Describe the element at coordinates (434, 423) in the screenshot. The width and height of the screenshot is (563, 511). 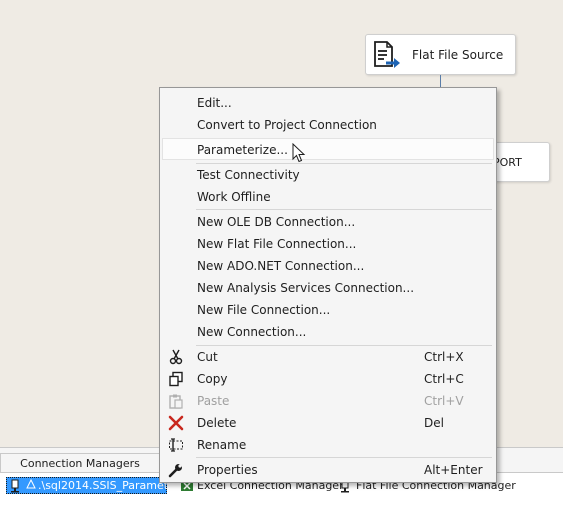
I see `menu-item-shortcut: Del` at that location.